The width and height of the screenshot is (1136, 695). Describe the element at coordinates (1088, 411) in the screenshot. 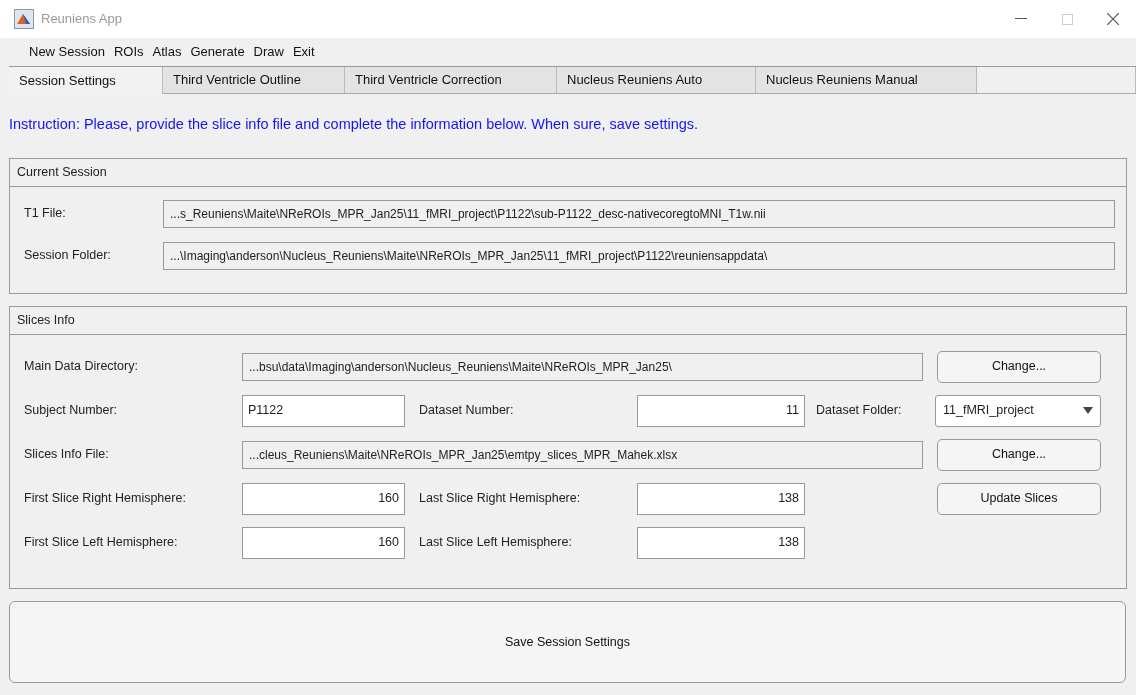

I see `caret-icon` at that location.